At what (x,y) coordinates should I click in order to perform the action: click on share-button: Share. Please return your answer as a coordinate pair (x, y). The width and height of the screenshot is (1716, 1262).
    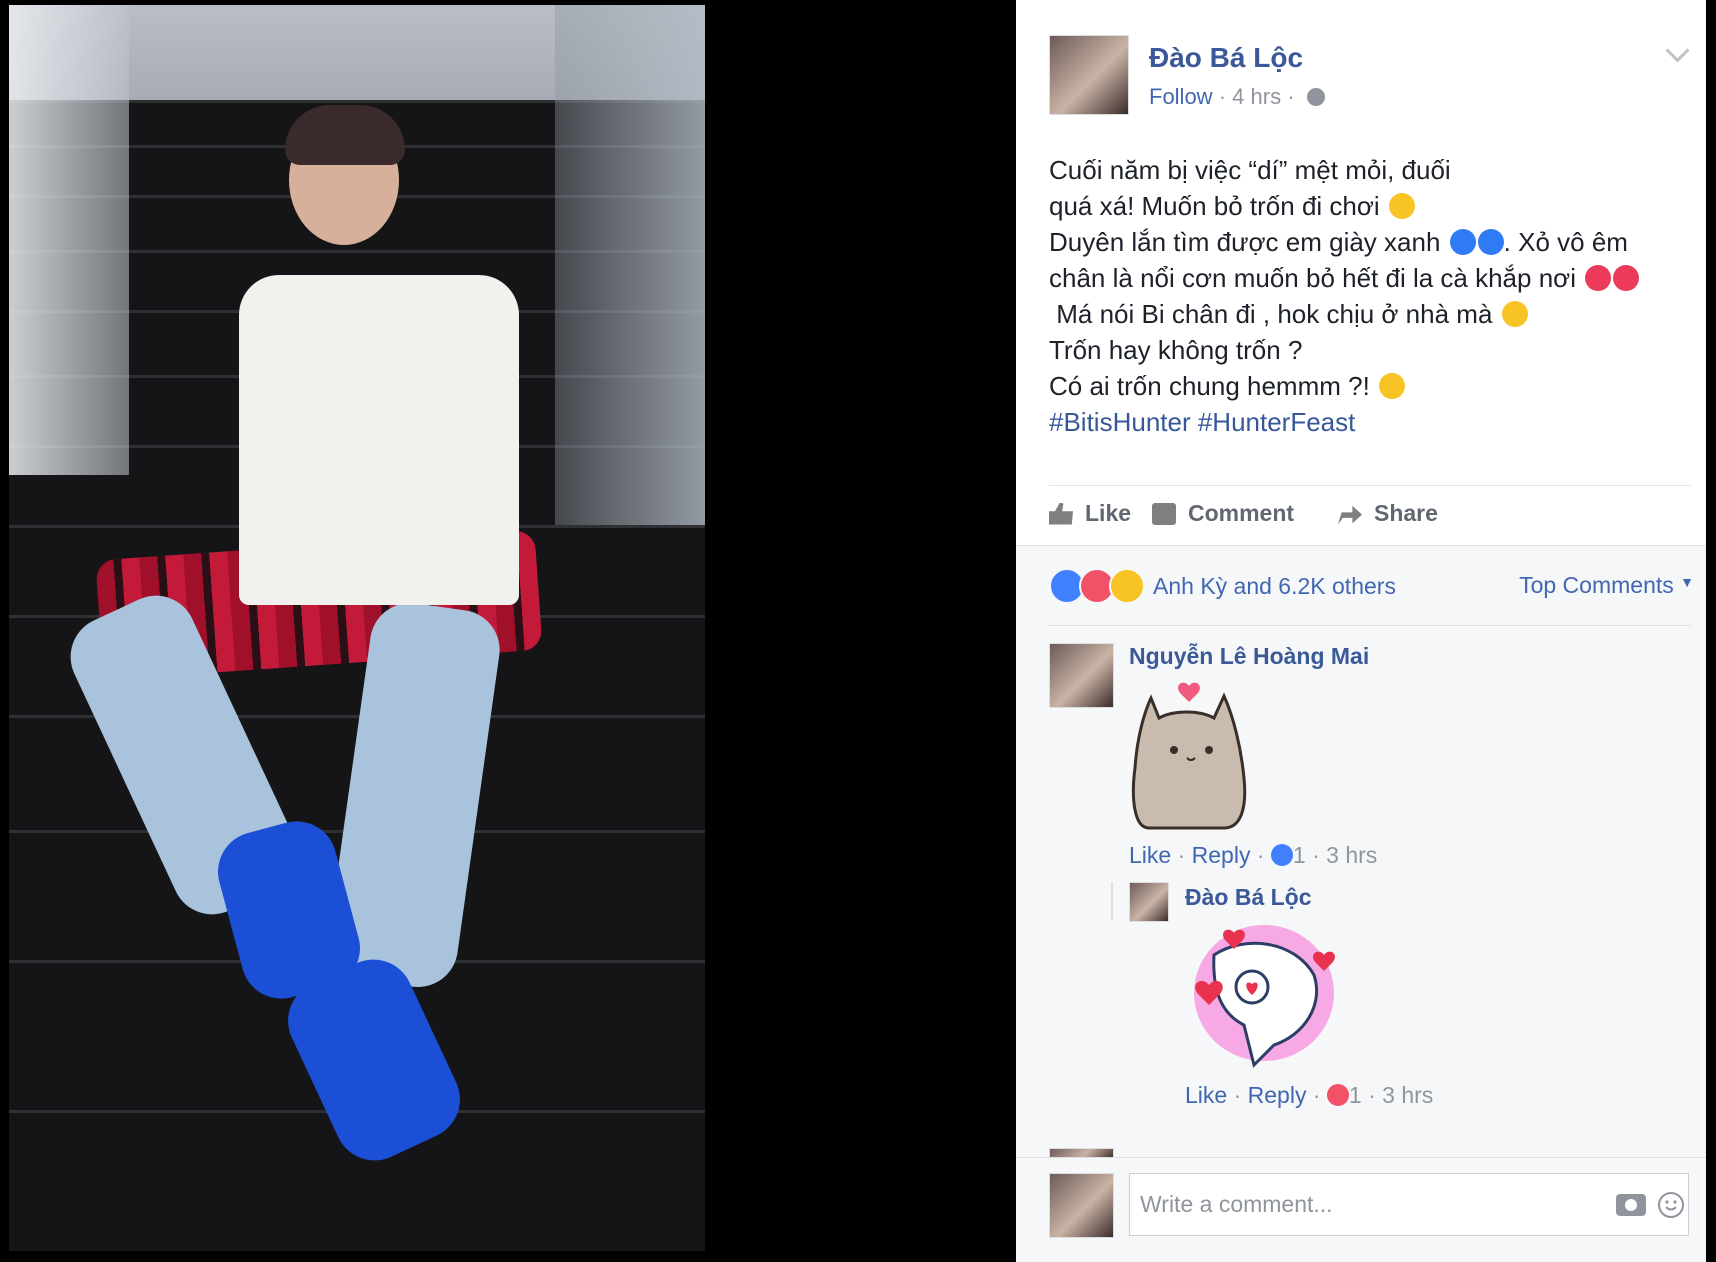
    Looking at the image, I should click on (1388, 513).